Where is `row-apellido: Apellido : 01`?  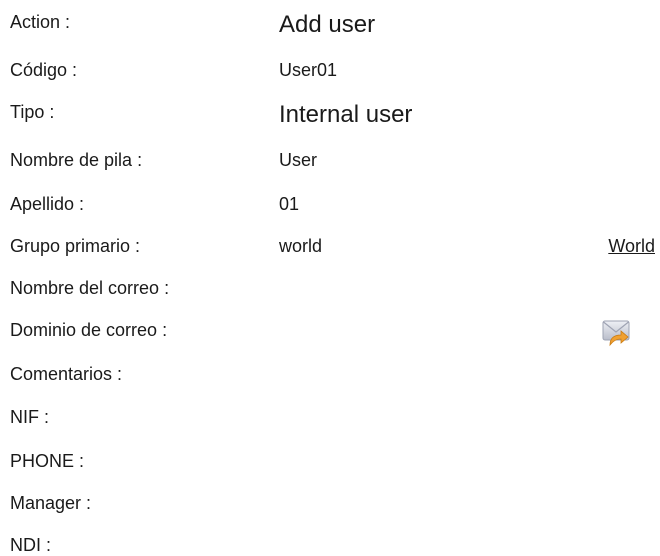
row-apellido: Apellido : 01 is located at coordinates (330, 207).